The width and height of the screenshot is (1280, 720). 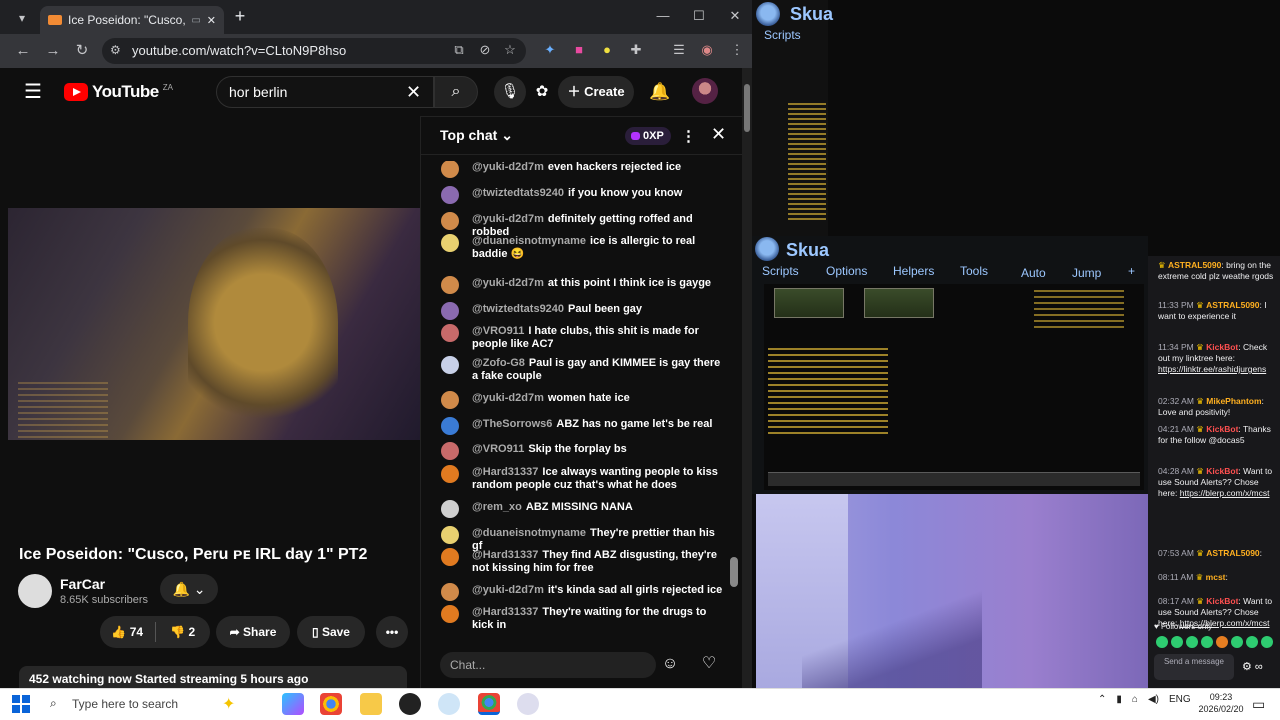 What do you see at coordinates (699, 16) in the screenshot?
I see `maximize-button: ☐` at bounding box center [699, 16].